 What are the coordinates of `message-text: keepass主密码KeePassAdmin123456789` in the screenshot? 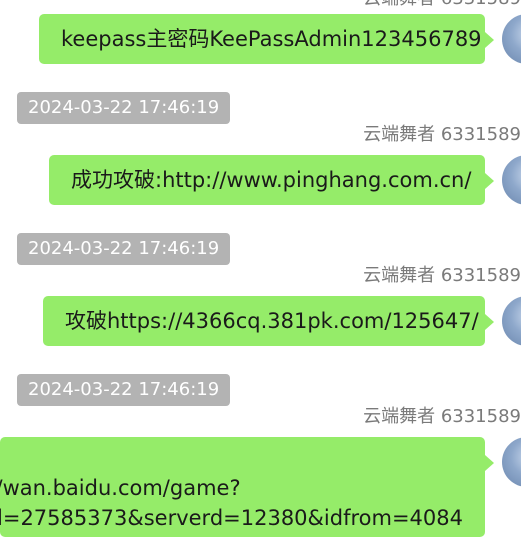 It's located at (271, 39).